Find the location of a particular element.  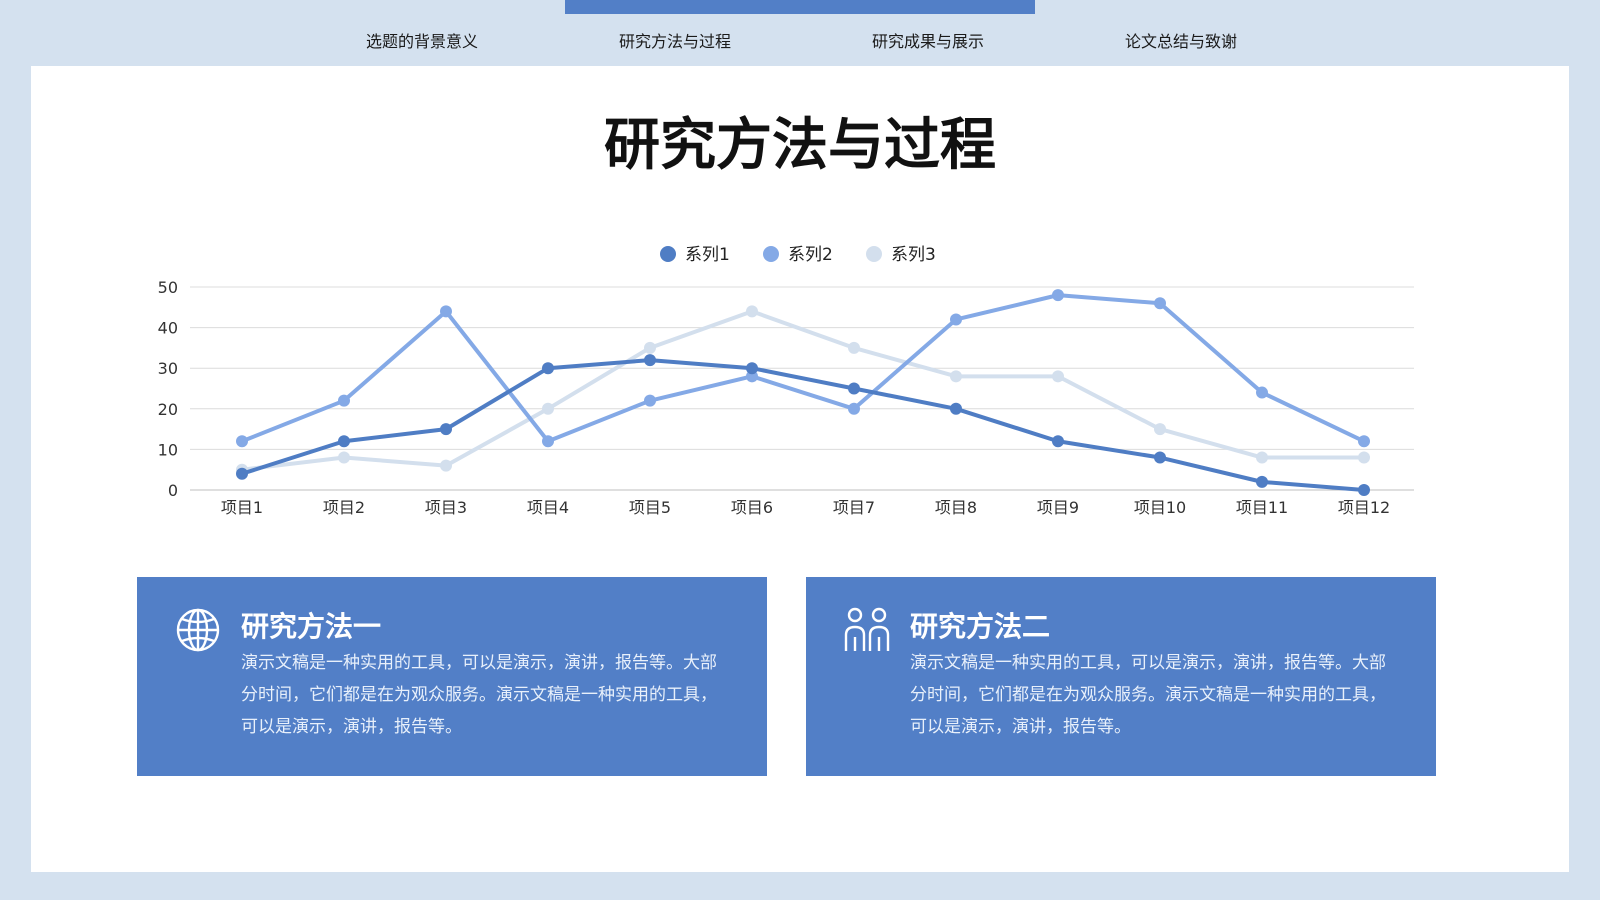

x-tick-label: 项目6 is located at coordinates (752, 507).